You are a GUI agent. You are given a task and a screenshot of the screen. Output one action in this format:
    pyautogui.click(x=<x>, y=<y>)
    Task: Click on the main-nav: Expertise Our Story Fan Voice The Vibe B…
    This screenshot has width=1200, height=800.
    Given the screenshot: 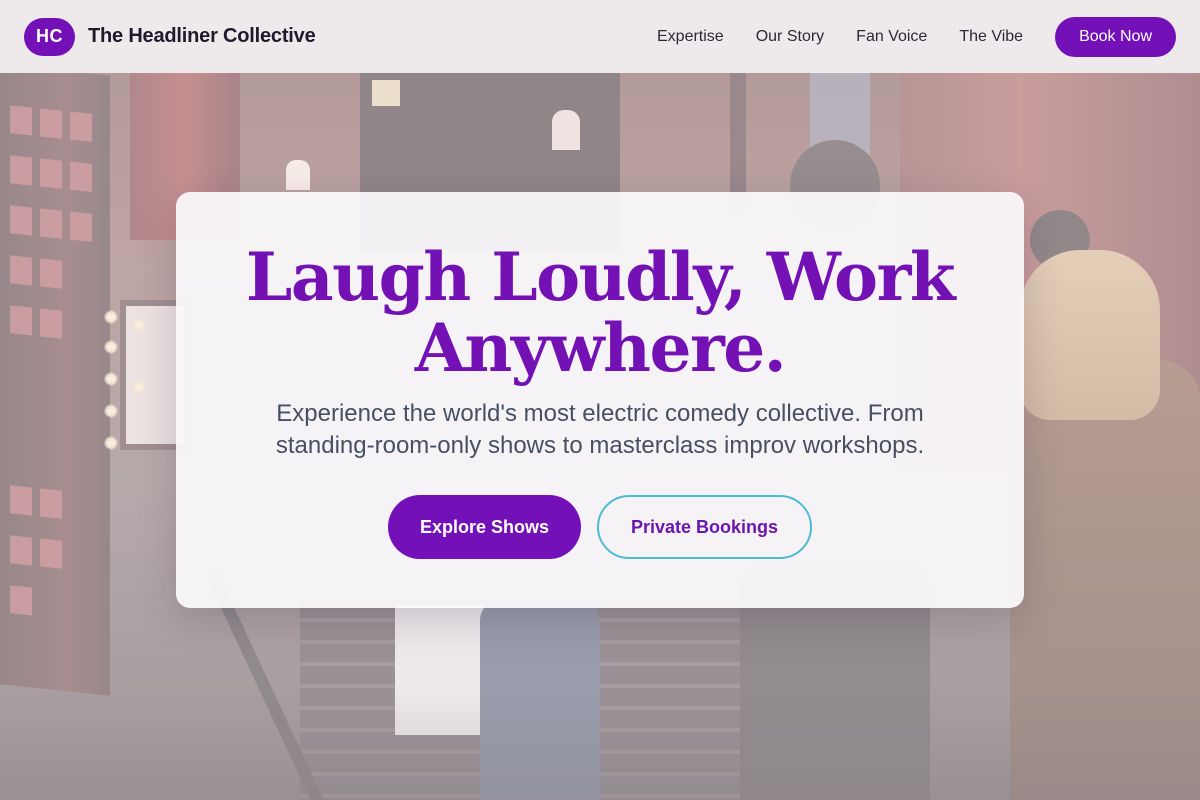 What is the action you would take?
    pyautogui.click(x=916, y=36)
    